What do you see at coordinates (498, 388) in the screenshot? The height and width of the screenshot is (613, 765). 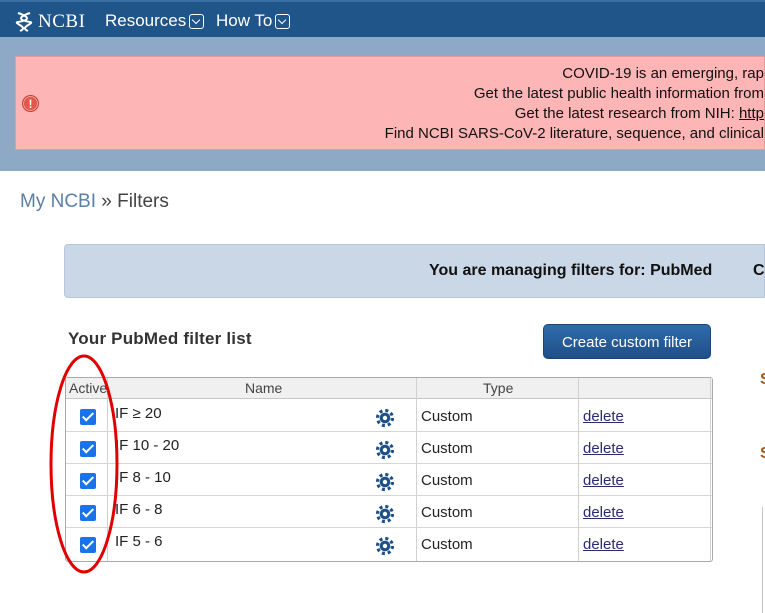 I see `column-type: Type` at bounding box center [498, 388].